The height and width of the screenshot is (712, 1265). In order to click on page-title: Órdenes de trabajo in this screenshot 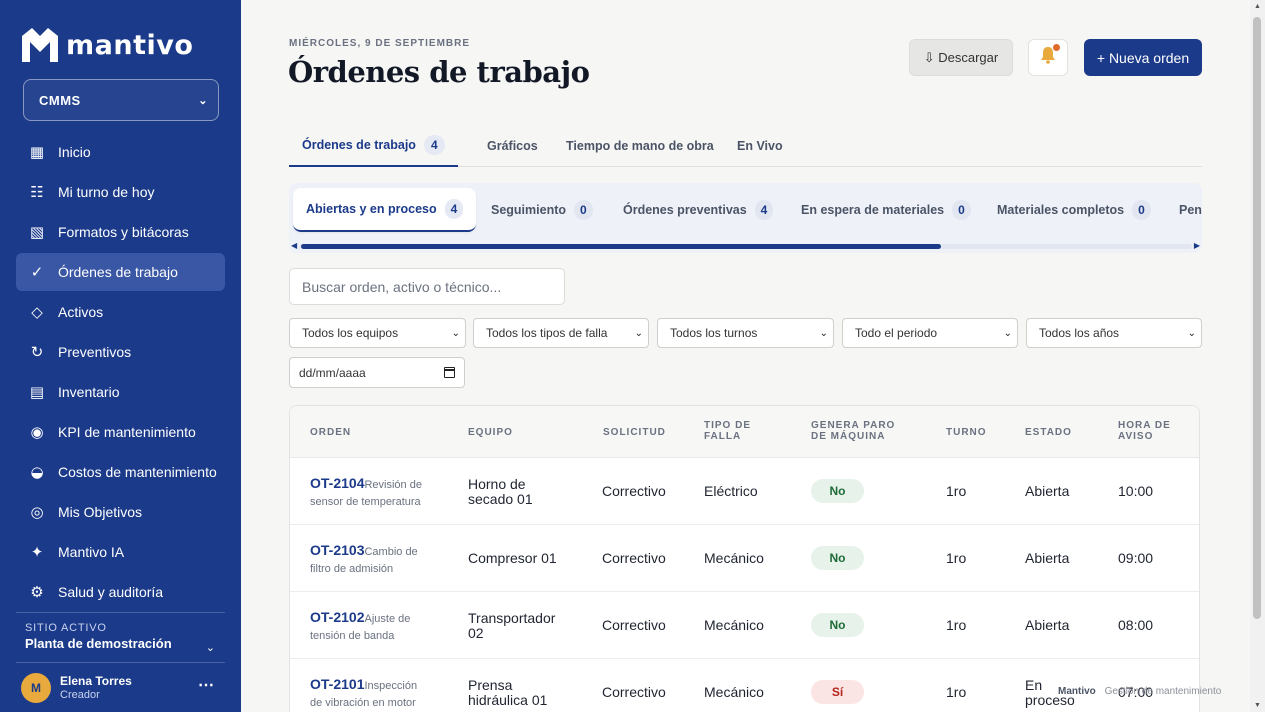, I will do `click(439, 72)`.